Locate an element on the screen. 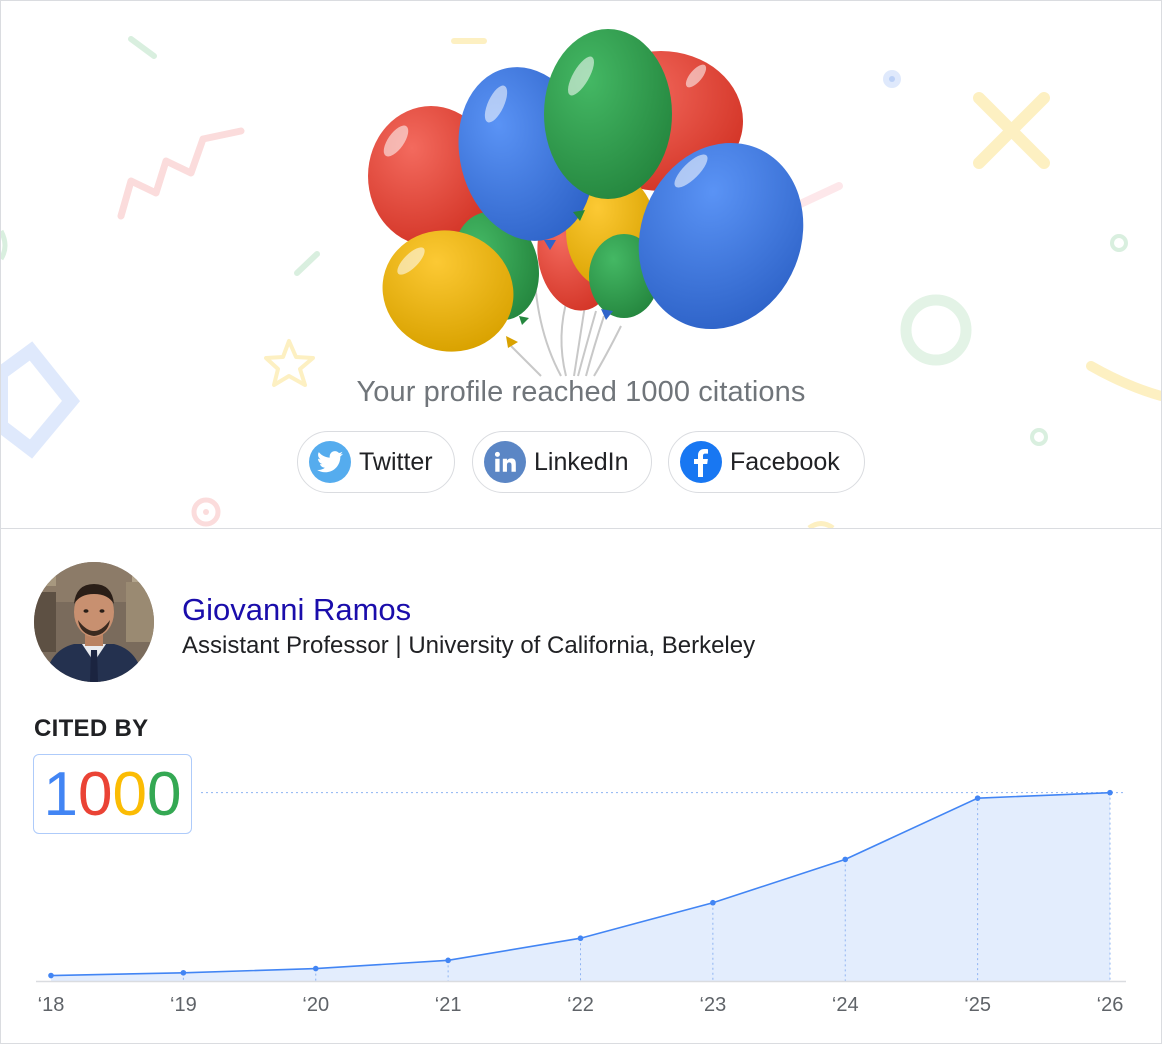 This screenshot has height=1044, width=1162. section-divider is located at coordinates (581, 528).